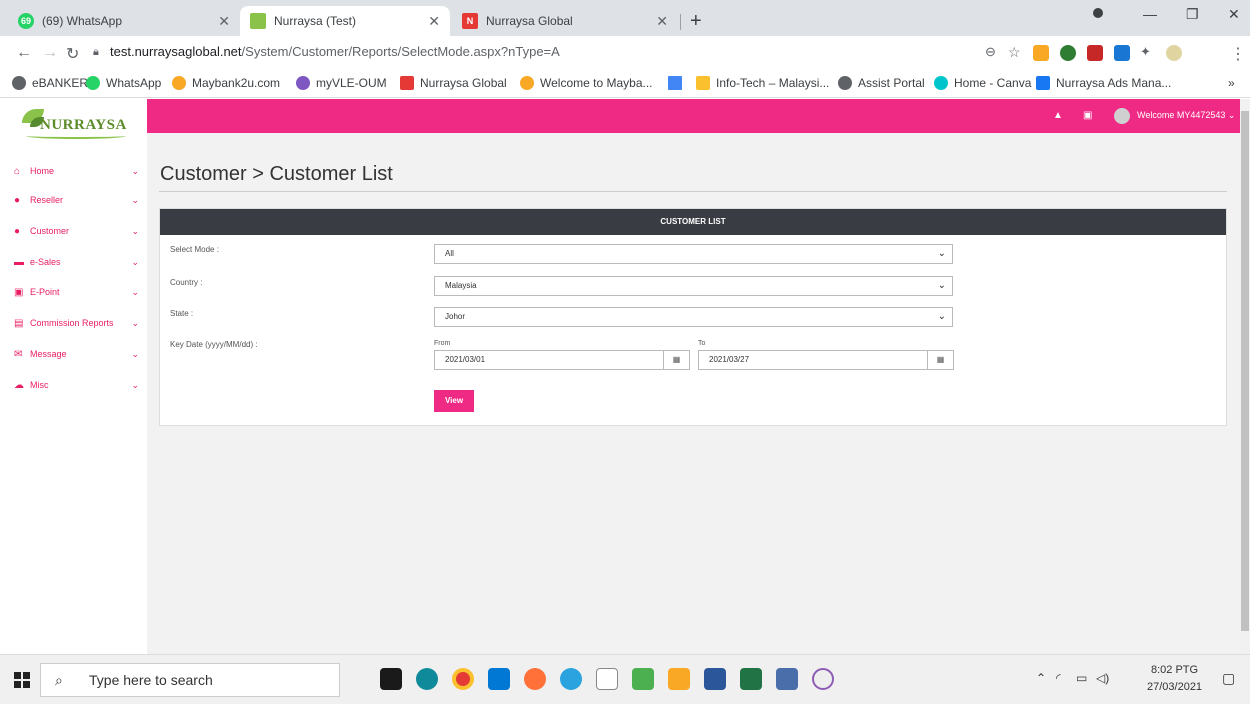 Image resolution: width=1250 pixels, height=704 pixels. What do you see at coordinates (823, 679) in the screenshot?
I see `snipping-tool-icon` at bounding box center [823, 679].